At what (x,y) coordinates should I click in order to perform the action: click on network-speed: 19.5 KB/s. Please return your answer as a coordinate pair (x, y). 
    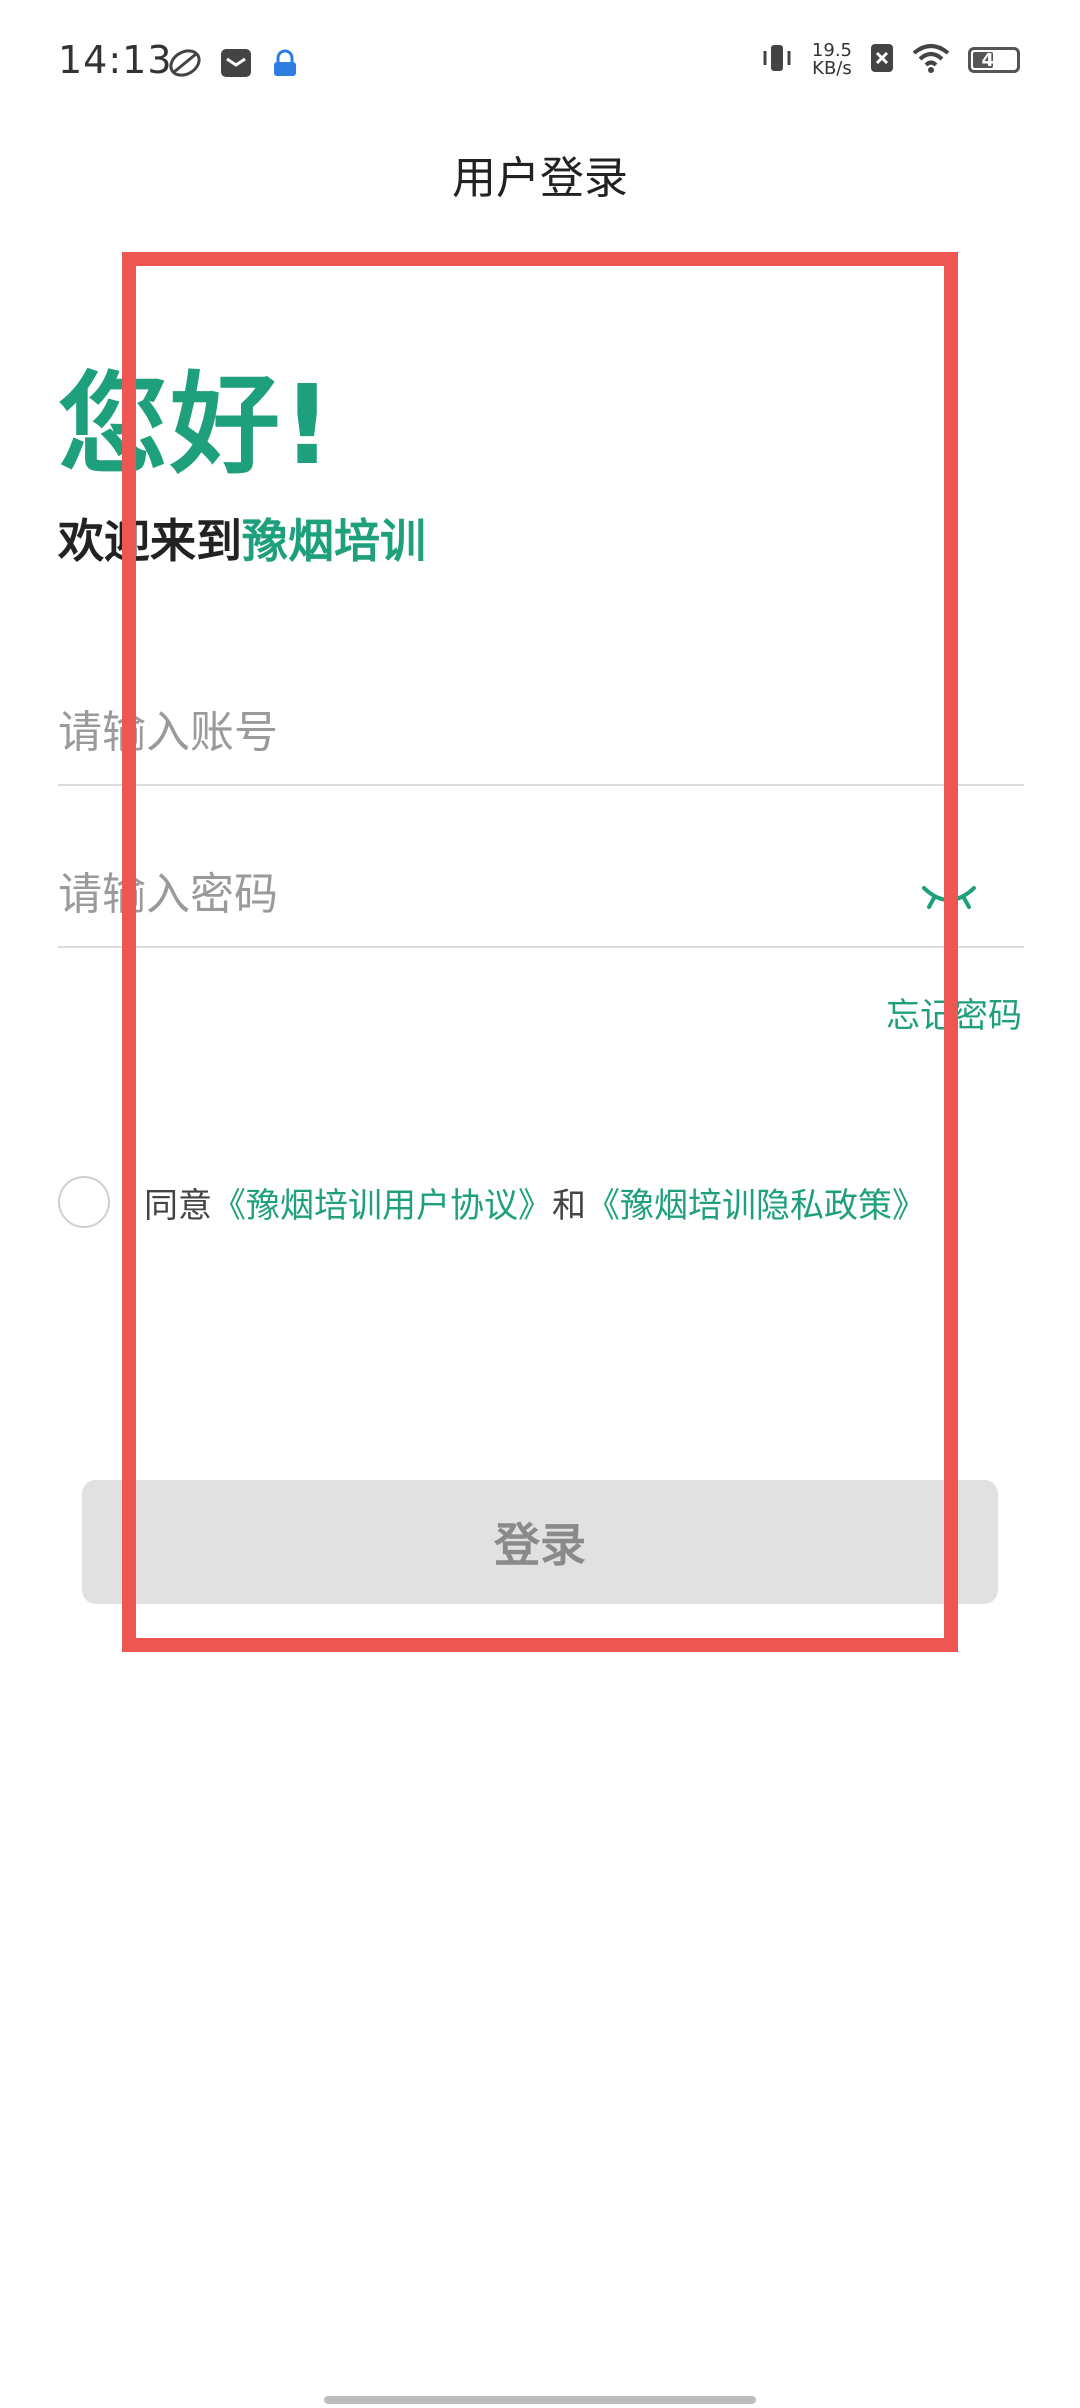
    Looking at the image, I should click on (832, 60).